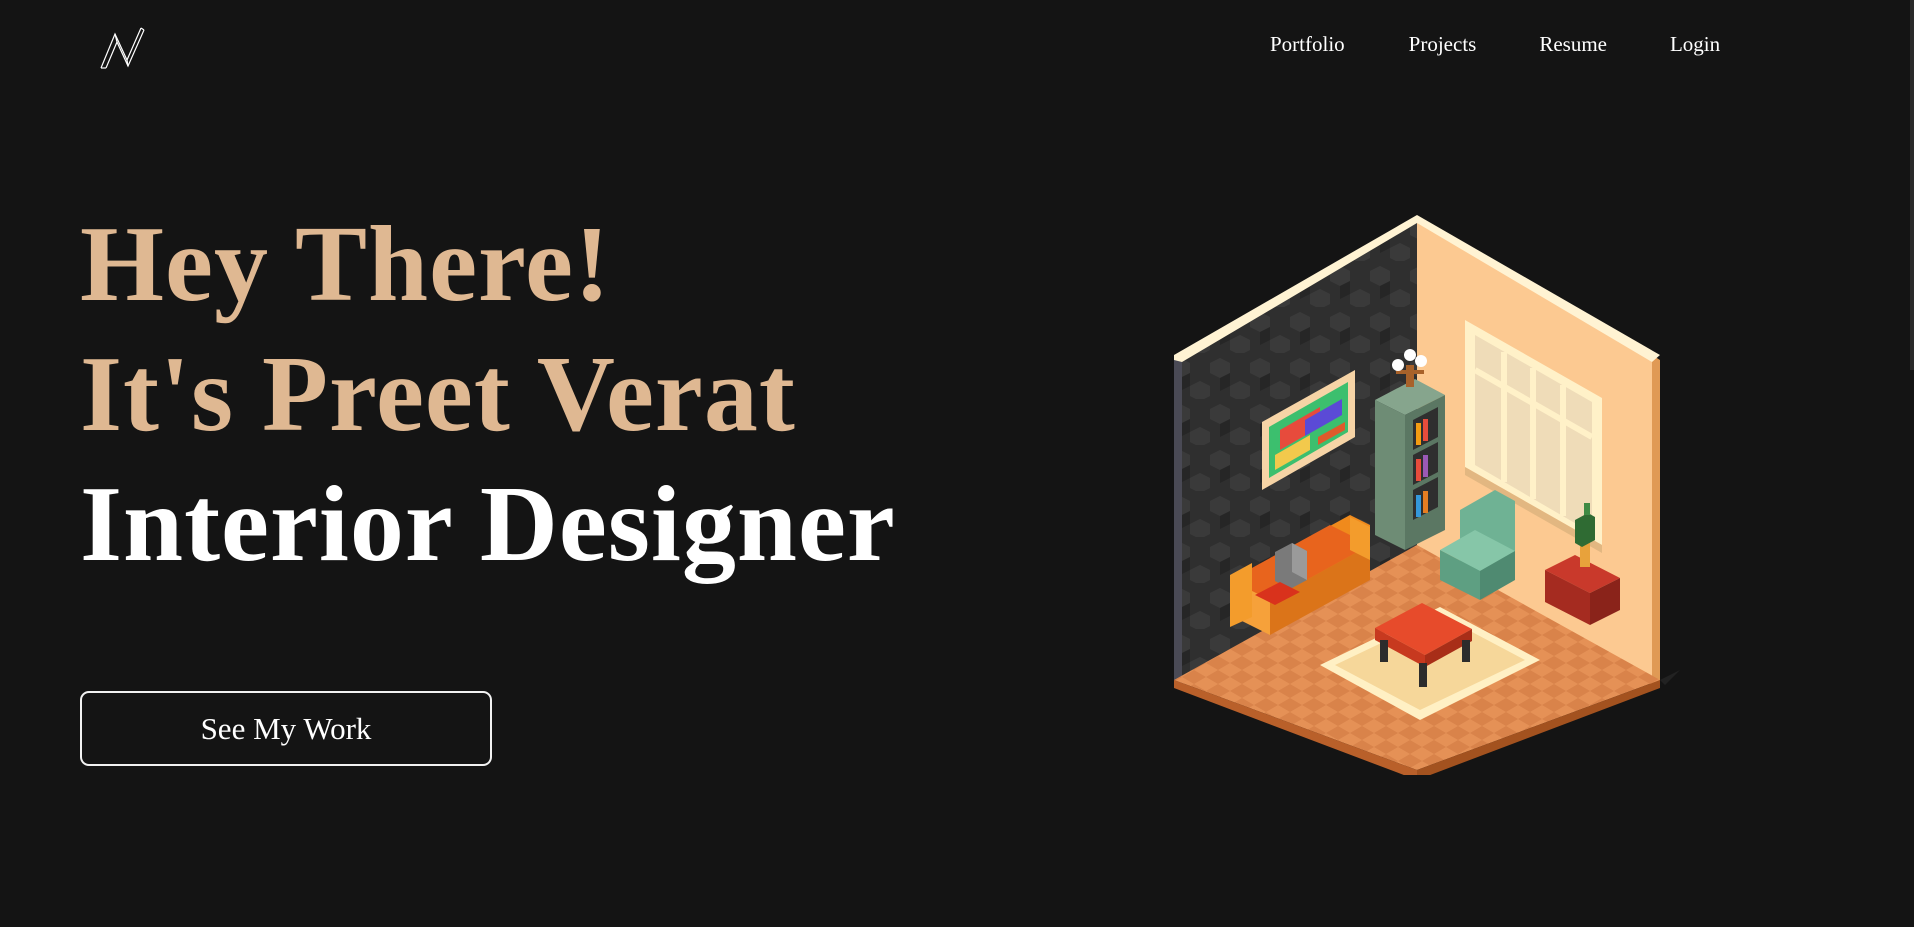 The image size is (1914, 927). Describe the element at coordinates (345, 264) in the screenshot. I see `hero-greeting: Hey There!` at that location.